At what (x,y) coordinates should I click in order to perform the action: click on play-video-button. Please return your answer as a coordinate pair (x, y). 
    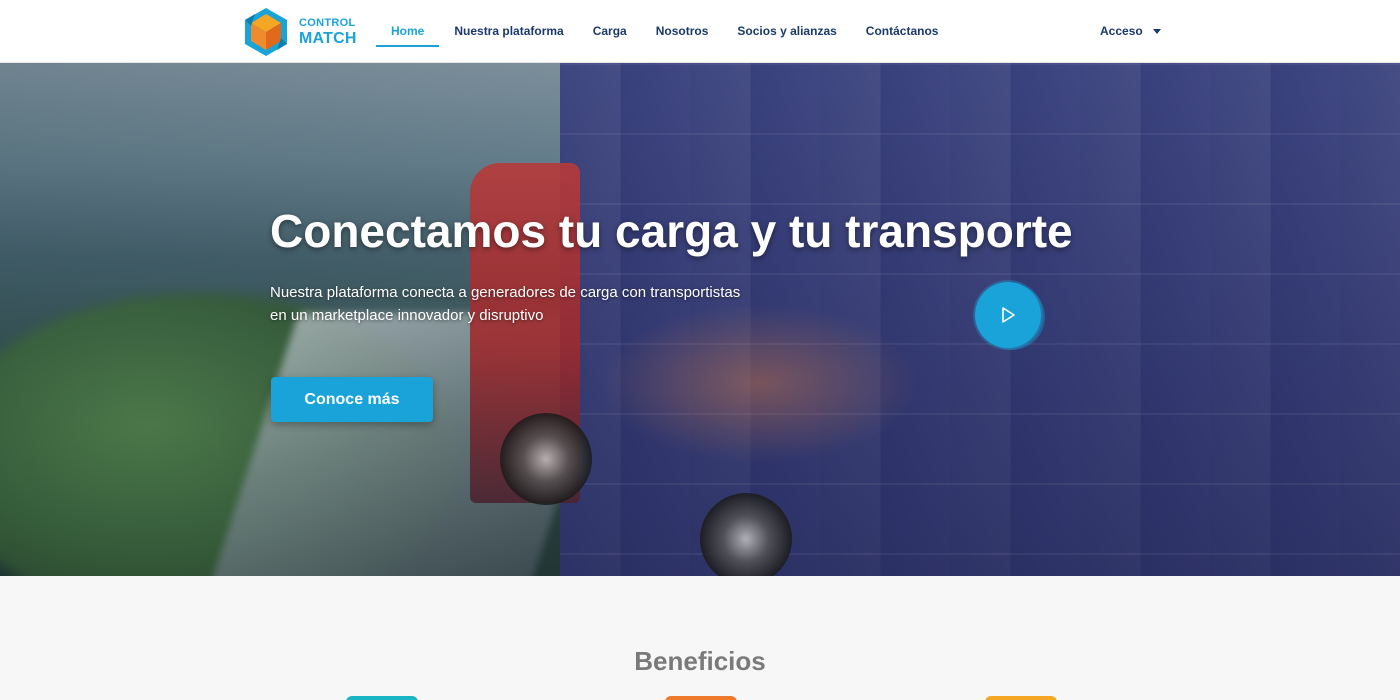
    Looking at the image, I should click on (1008, 315).